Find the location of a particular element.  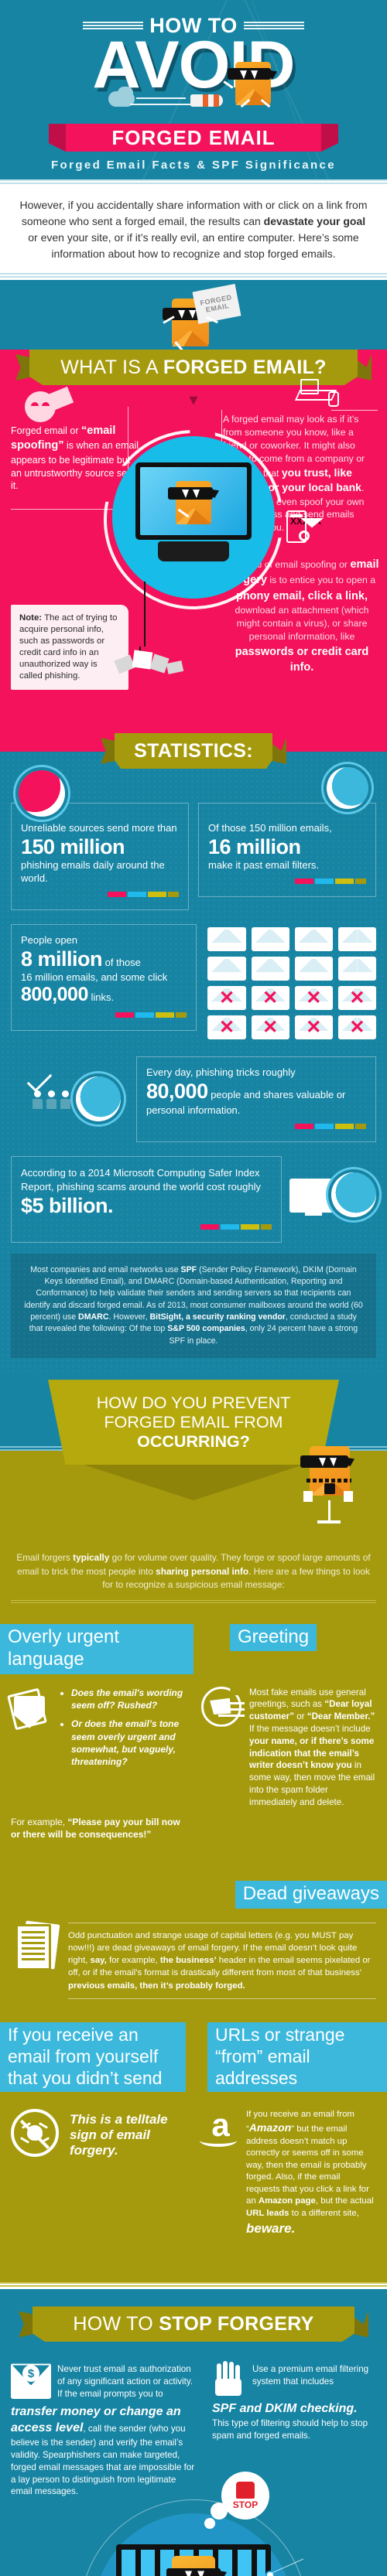

refresh-circle is located at coordinates (221, 1707).